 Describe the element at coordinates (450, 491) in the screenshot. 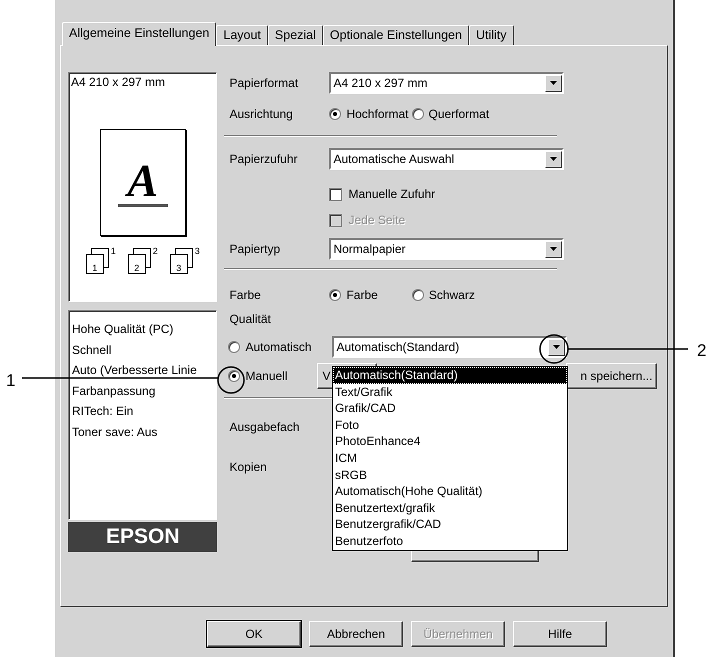

I see `dropdown-option: Automatisch(Hohe Qualität)` at that location.